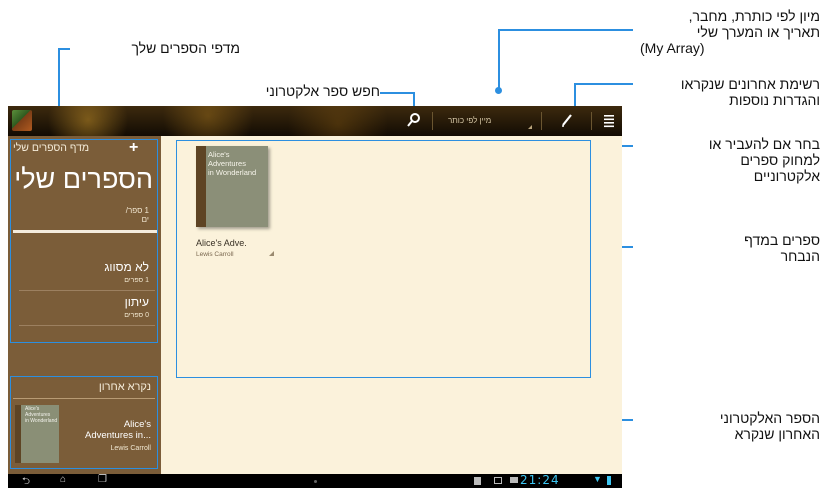  Describe the element at coordinates (530, 127) in the screenshot. I see `spinner-arrow-icon` at that location.